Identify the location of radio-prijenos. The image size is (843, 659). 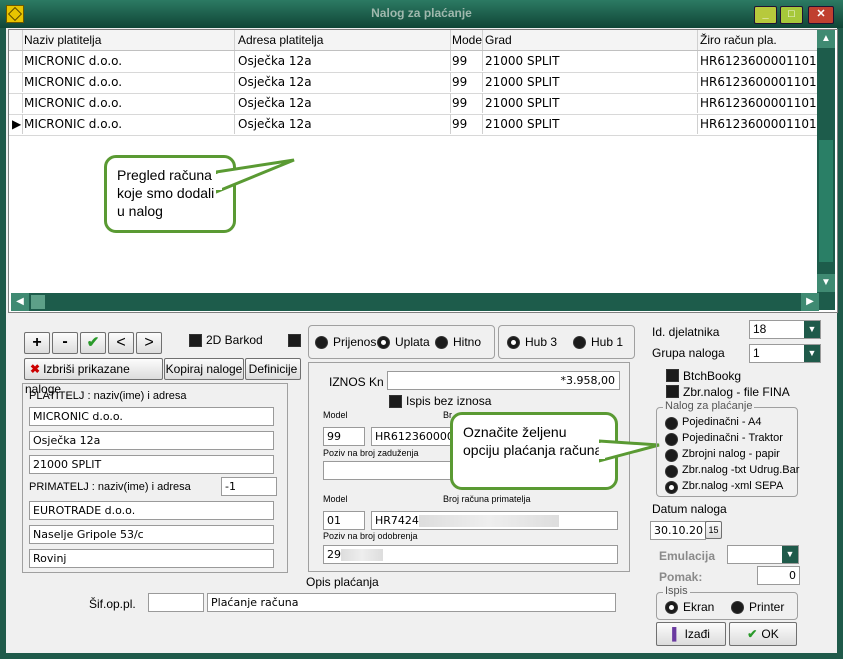
(321, 342).